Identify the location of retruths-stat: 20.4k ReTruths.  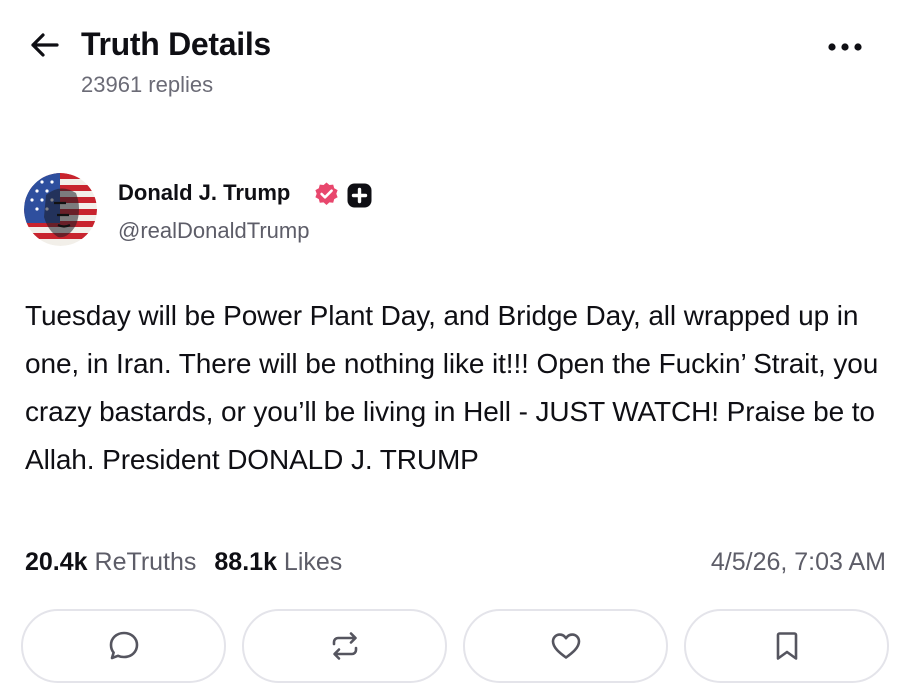
(110, 562).